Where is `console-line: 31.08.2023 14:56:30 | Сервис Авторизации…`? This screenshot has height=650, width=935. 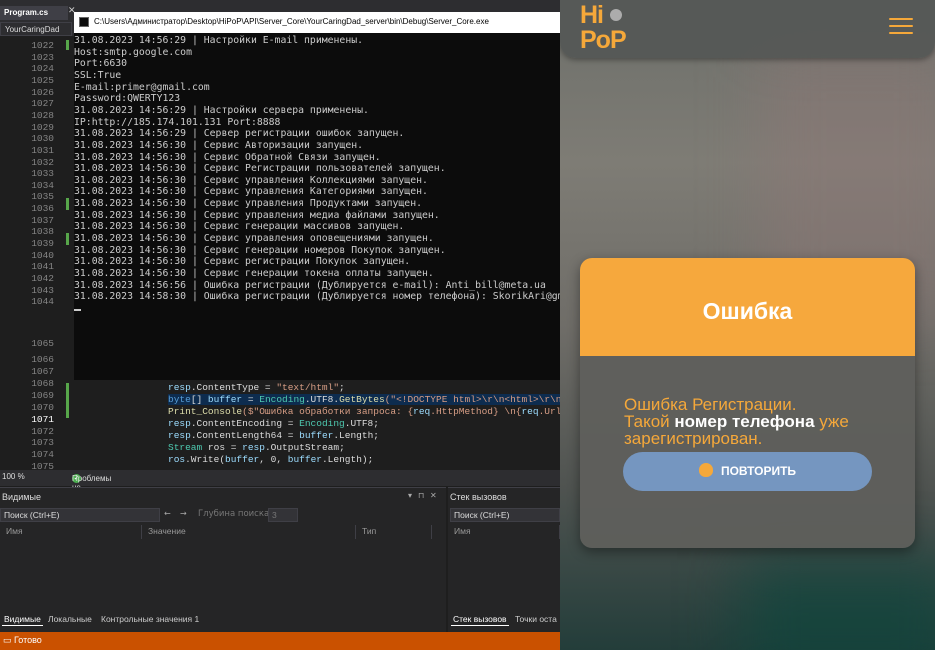
console-line: 31.08.2023 14:56:30 | Сервис Авторизации… is located at coordinates (219, 145).